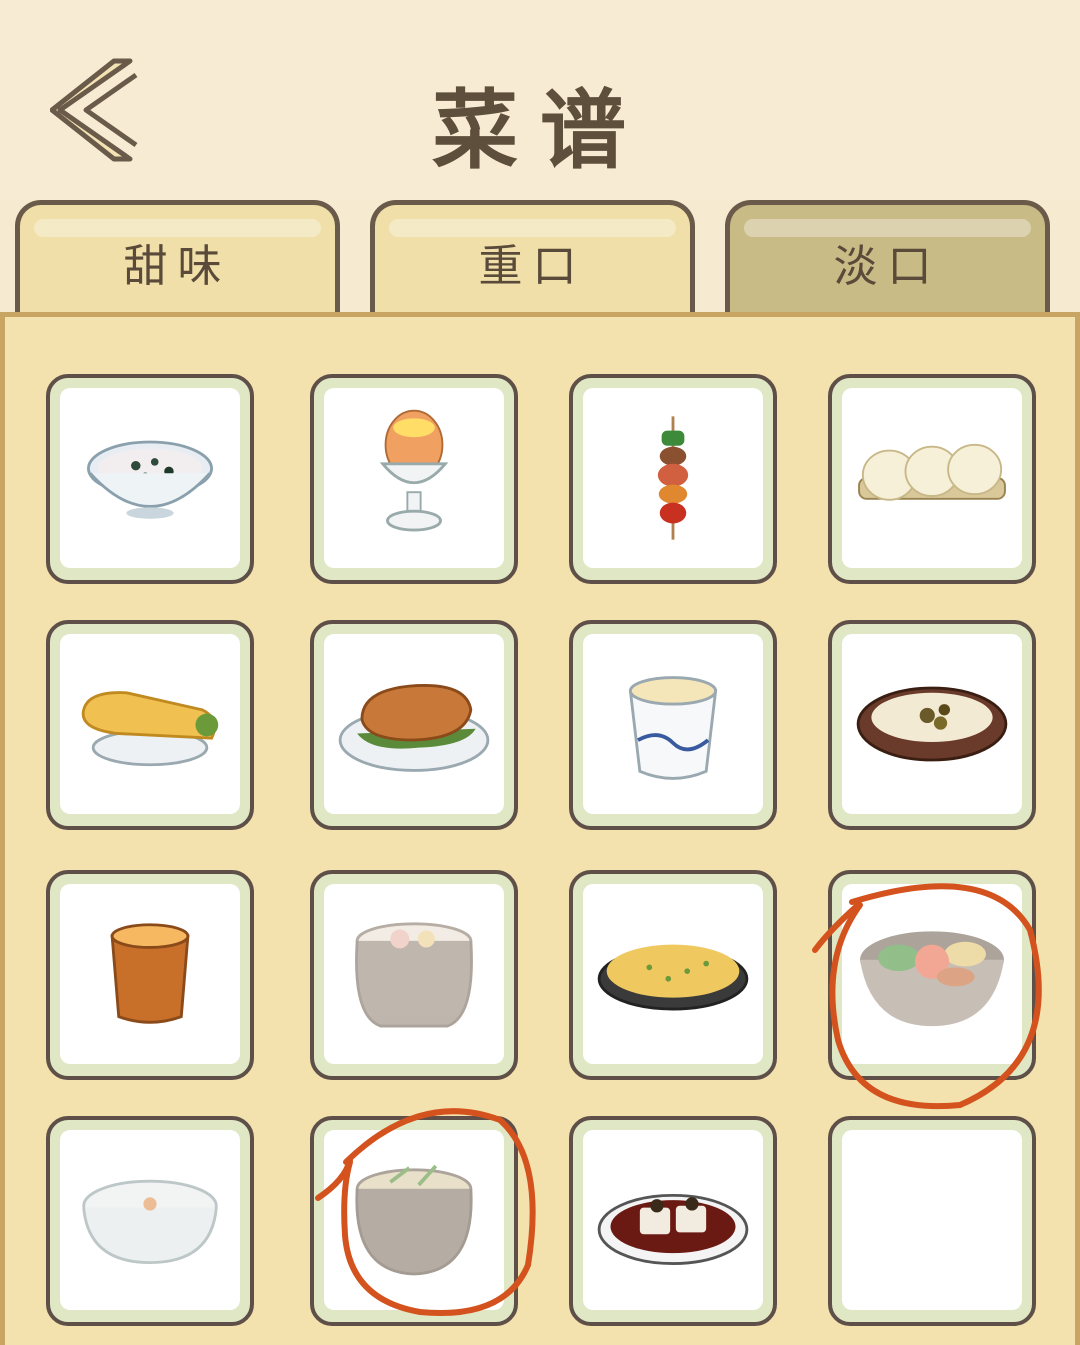 The height and width of the screenshot is (1345, 1080). I want to click on recipe-slot-roast-duck, so click(414, 725).